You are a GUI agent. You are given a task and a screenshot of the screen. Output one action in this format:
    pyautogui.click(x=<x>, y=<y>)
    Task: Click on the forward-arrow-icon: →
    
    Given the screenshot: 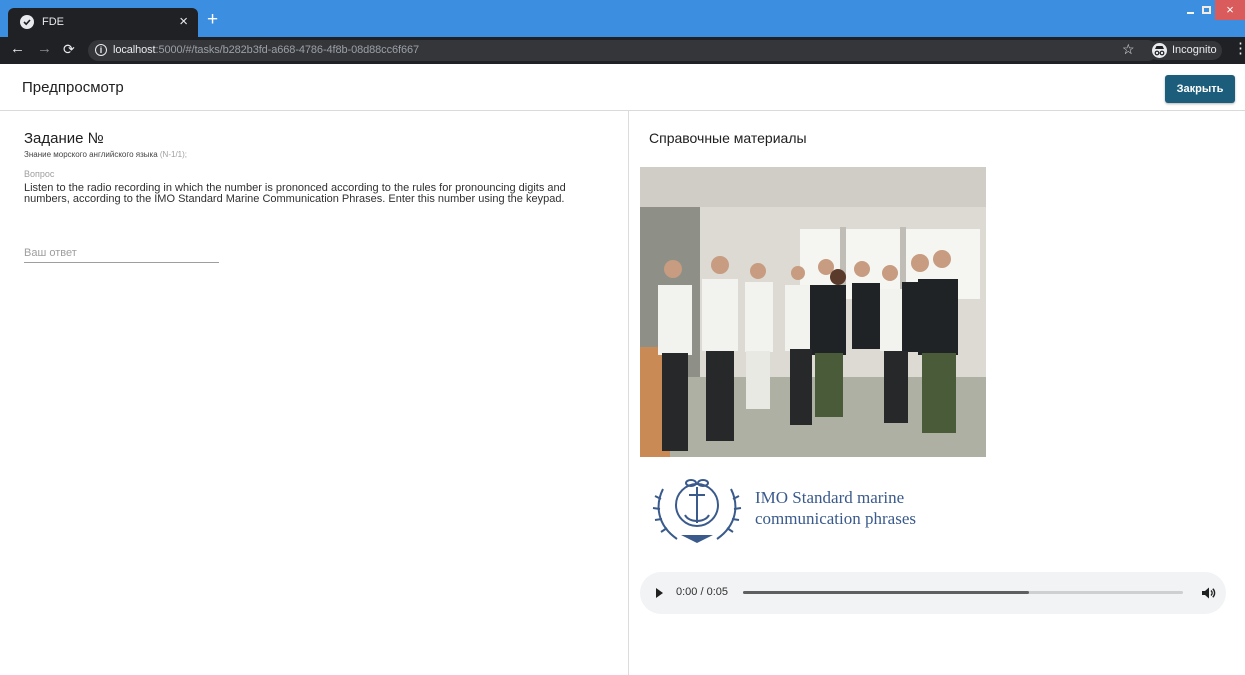 What is the action you would take?
    pyautogui.click(x=44, y=48)
    